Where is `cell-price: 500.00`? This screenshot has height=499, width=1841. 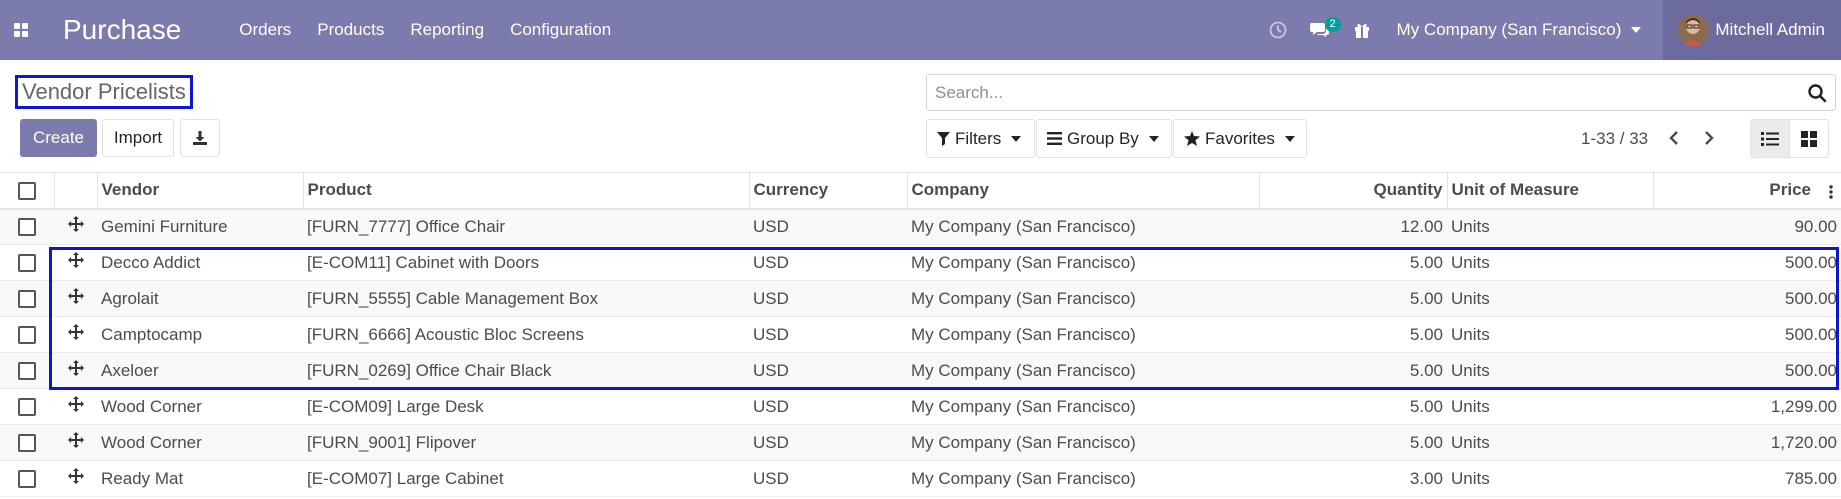 cell-price: 500.00 is located at coordinates (1747, 334).